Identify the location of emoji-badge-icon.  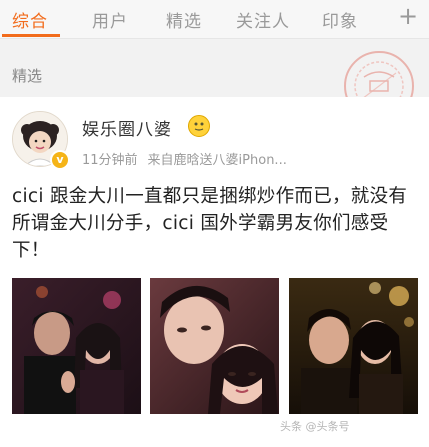
(199, 126).